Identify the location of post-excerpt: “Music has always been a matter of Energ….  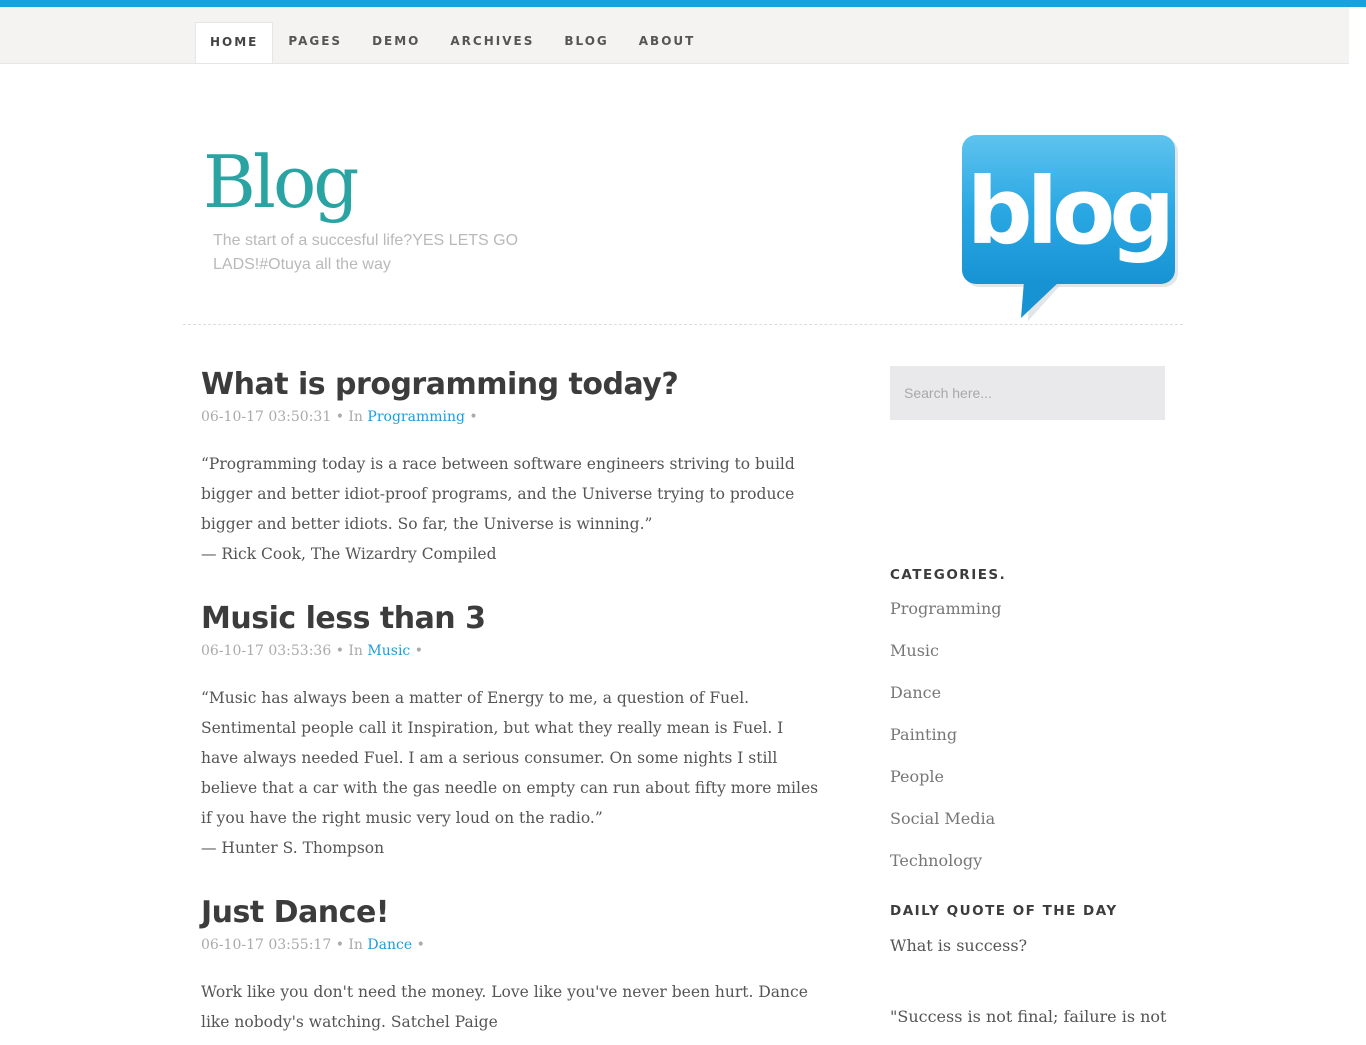
(511, 773).